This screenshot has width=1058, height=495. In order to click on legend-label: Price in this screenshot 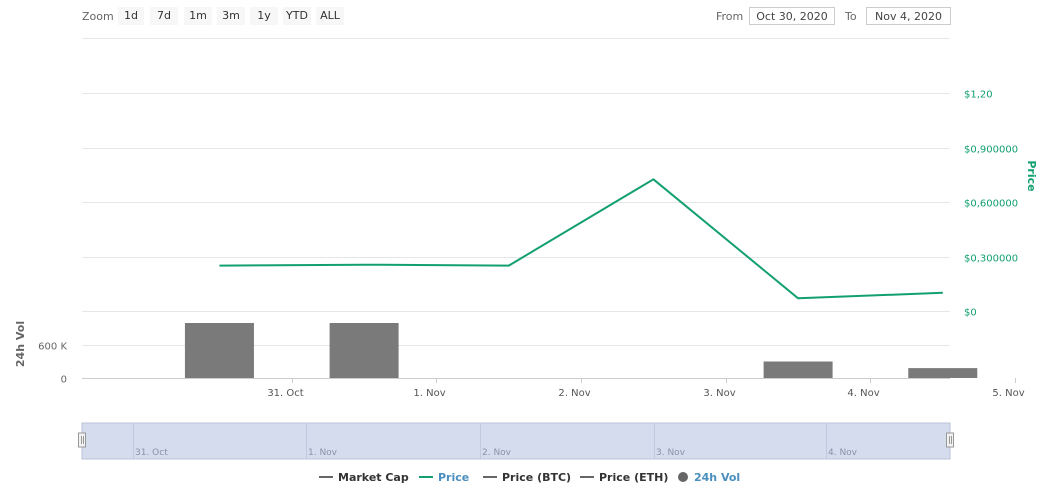, I will do `click(454, 477)`.